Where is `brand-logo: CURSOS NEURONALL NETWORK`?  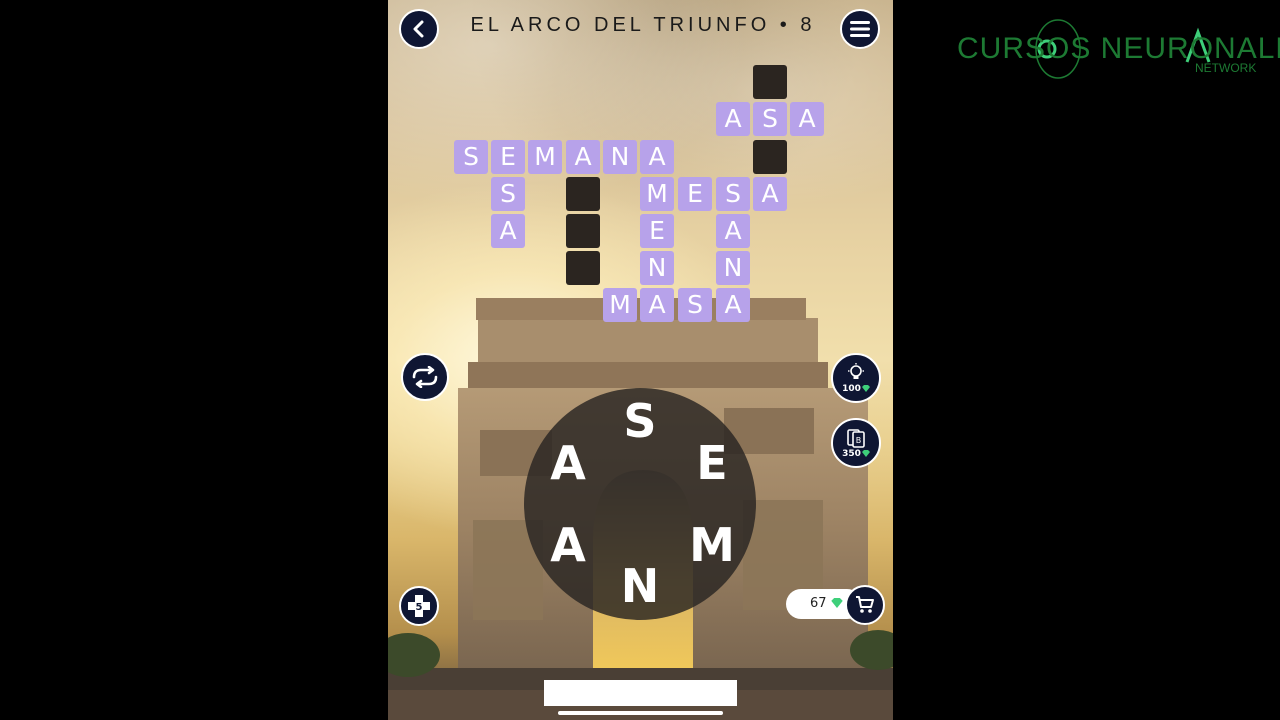
brand-logo: CURSOS NEURONALL NETWORK is located at coordinates (1117, 52).